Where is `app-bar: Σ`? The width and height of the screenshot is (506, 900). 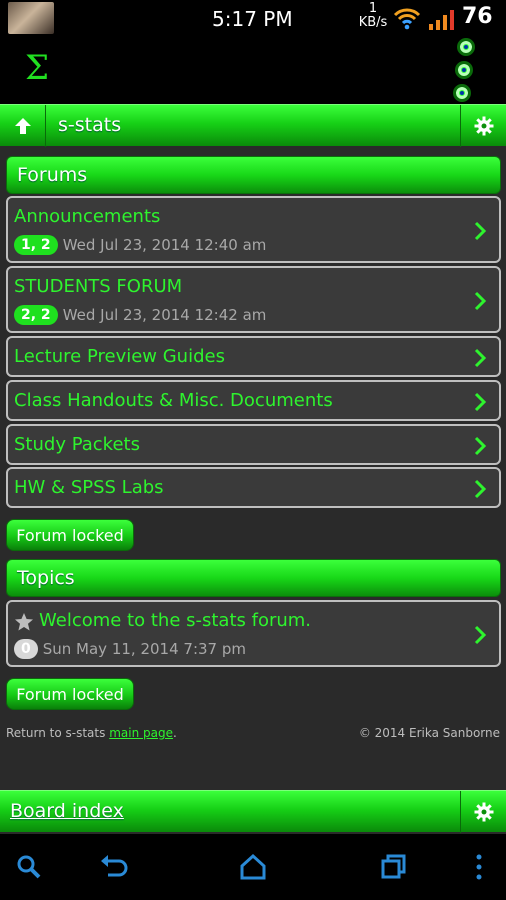 app-bar: Σ is located at coordinates (253, 70).